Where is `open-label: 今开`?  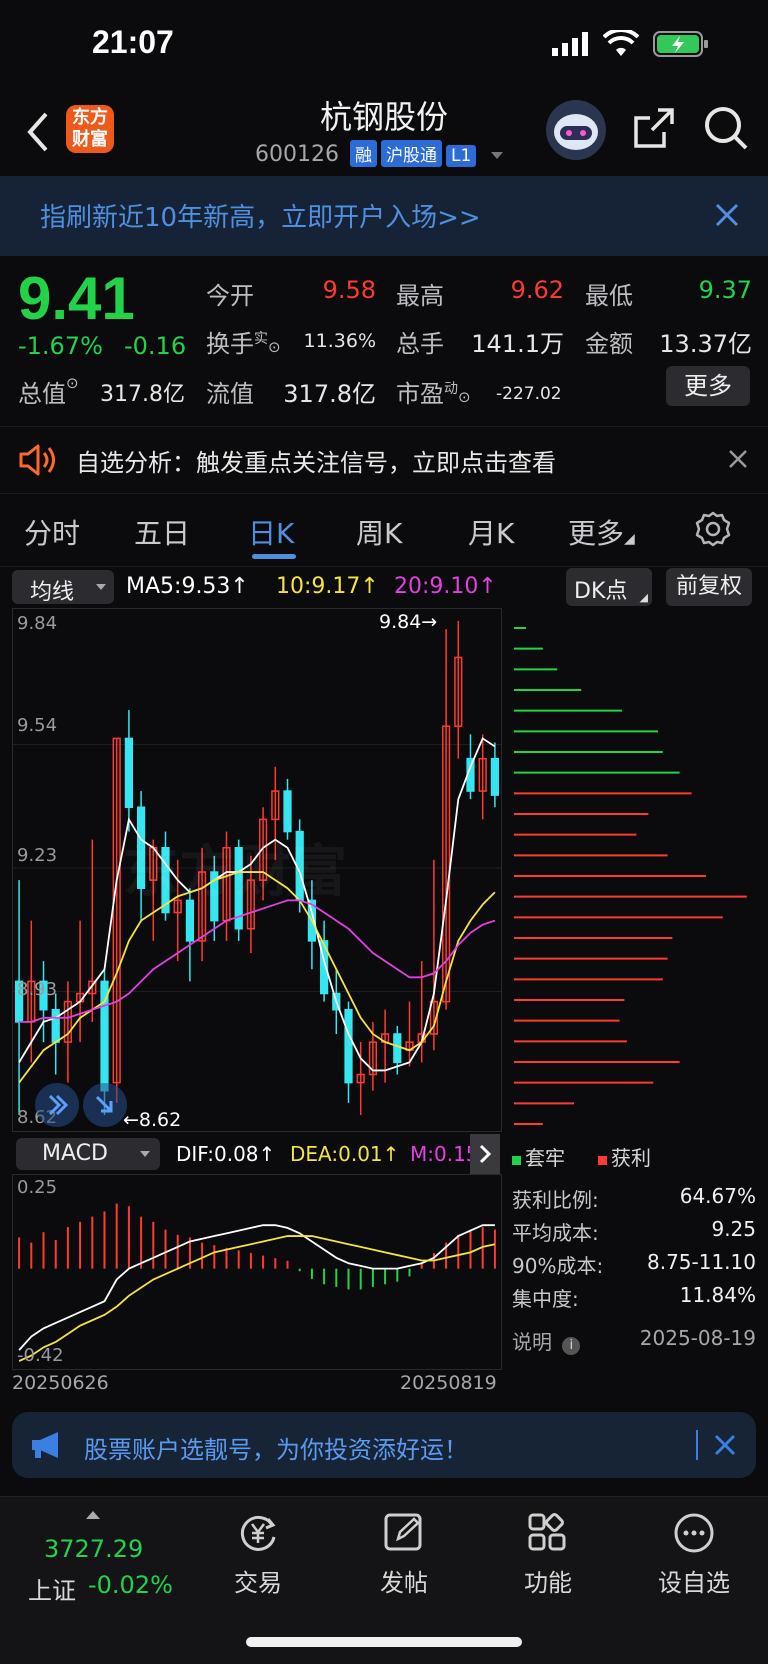 open-label: 今开 is located at coordinates (230, 296).